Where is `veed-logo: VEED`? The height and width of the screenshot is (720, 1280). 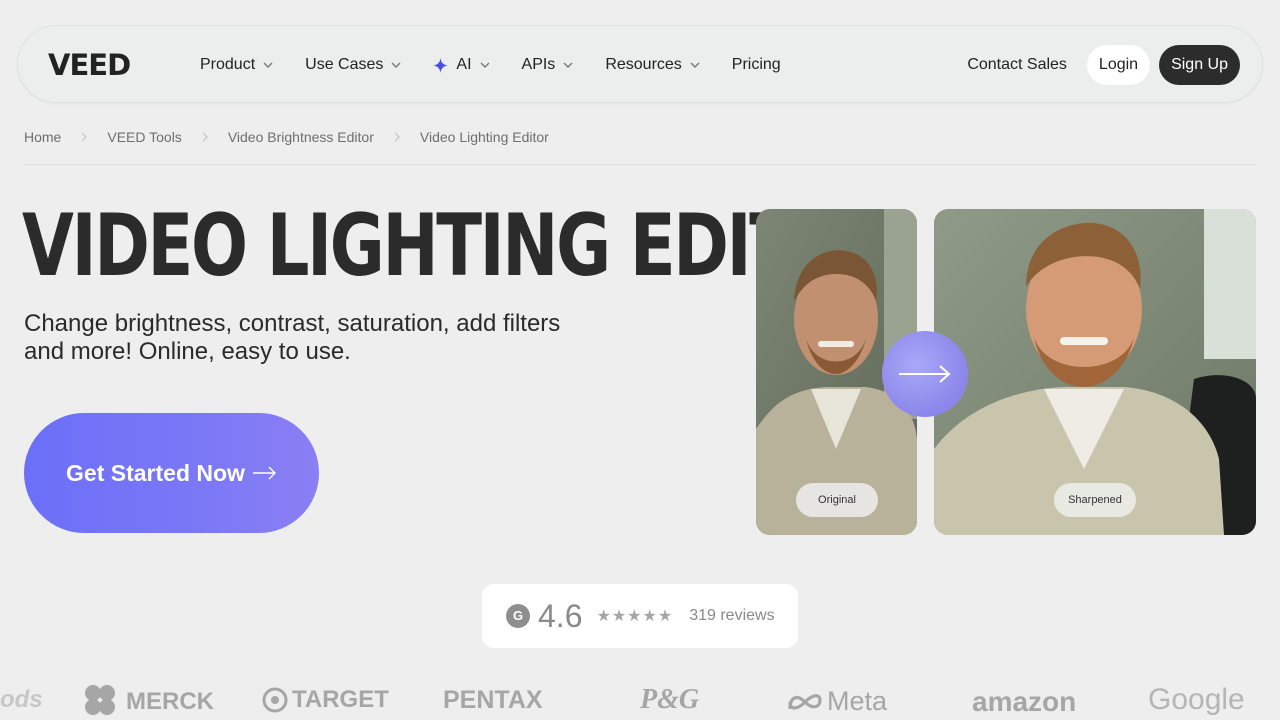
veed-logo: VEED is located at coordinates (89, 65).